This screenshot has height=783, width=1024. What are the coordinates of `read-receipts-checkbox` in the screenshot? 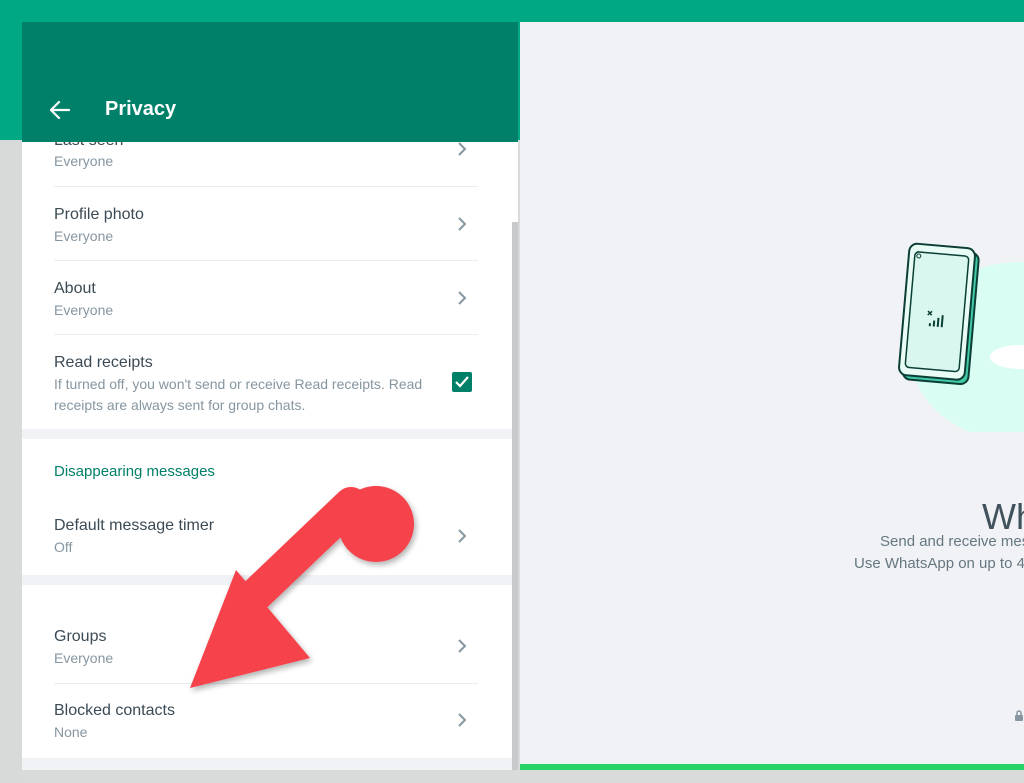 It's located at (462, 382).